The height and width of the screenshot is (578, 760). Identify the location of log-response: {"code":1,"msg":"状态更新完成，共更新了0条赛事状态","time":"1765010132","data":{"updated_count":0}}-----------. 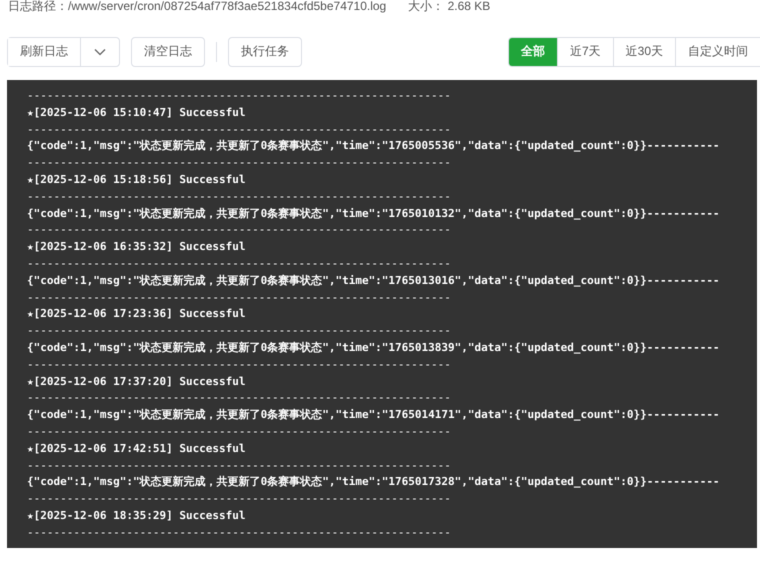
(374, 214).